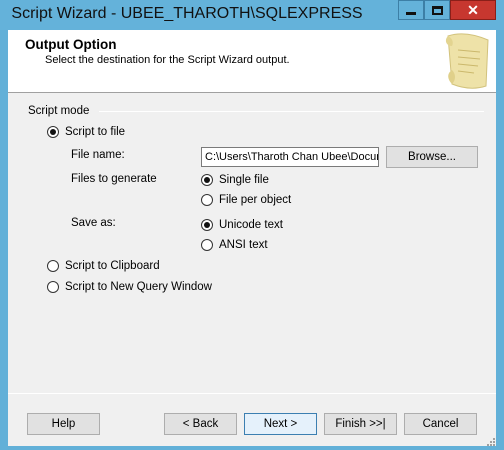  Describe the element at coordinates (467, 61) in the screenshot. I see `scroll-icon` at that location.